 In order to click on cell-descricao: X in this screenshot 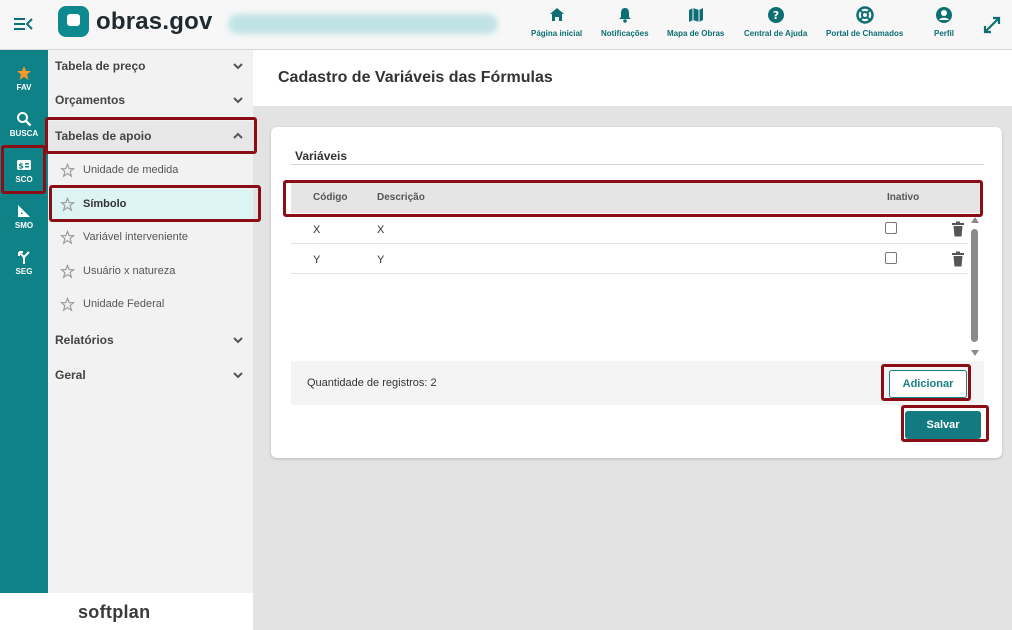, I will do `click(381, 230)`.